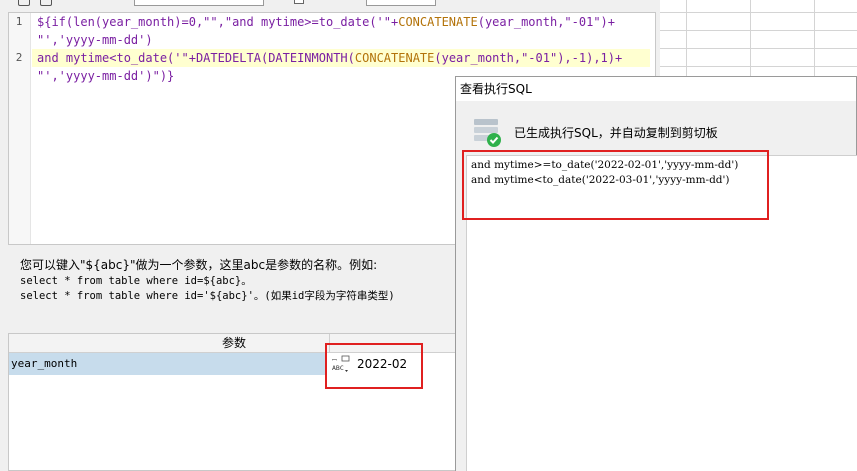 Image resolution: width=857 pixels, height=471 pixels. I want to click on code-token: (year_month,"-01")+, so click(546, 22).